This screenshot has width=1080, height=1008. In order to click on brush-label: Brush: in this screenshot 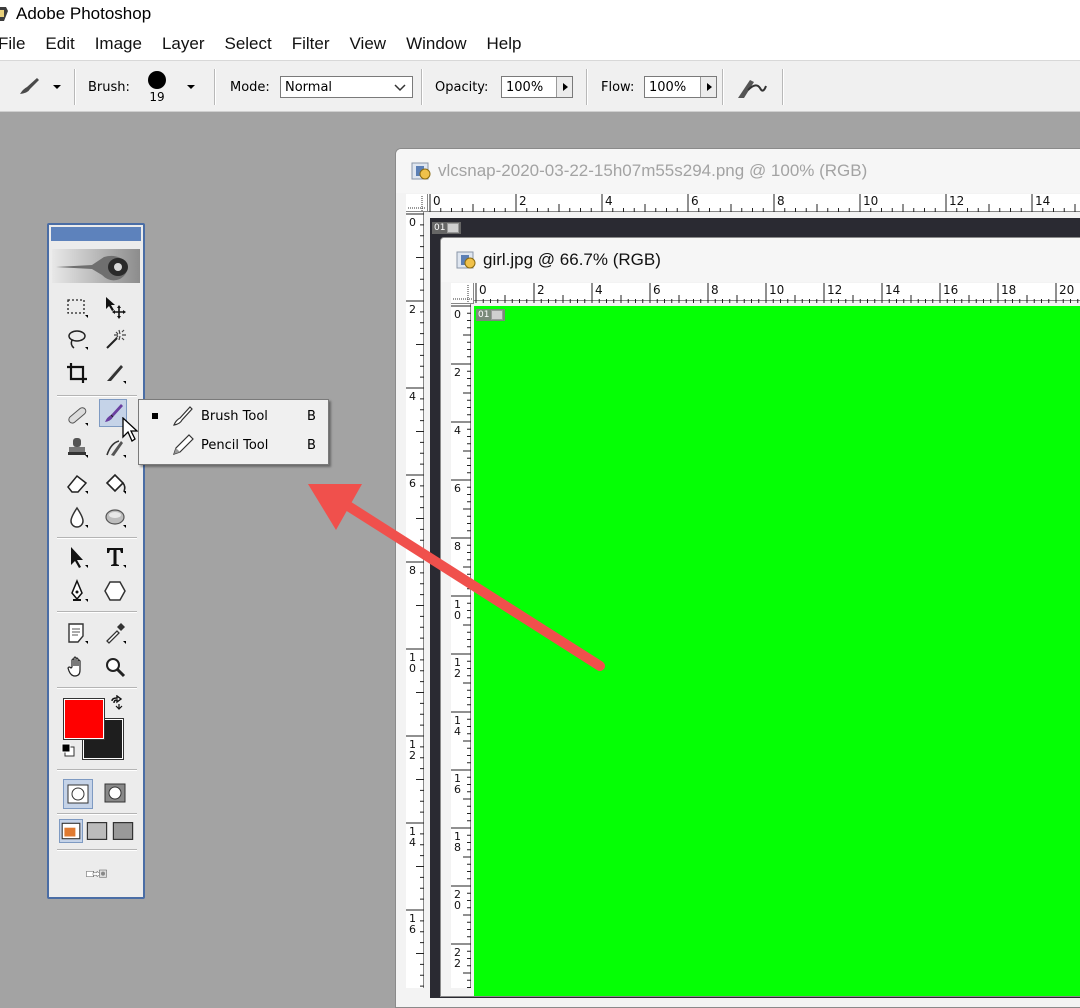, I will do `click(109, 87)`.